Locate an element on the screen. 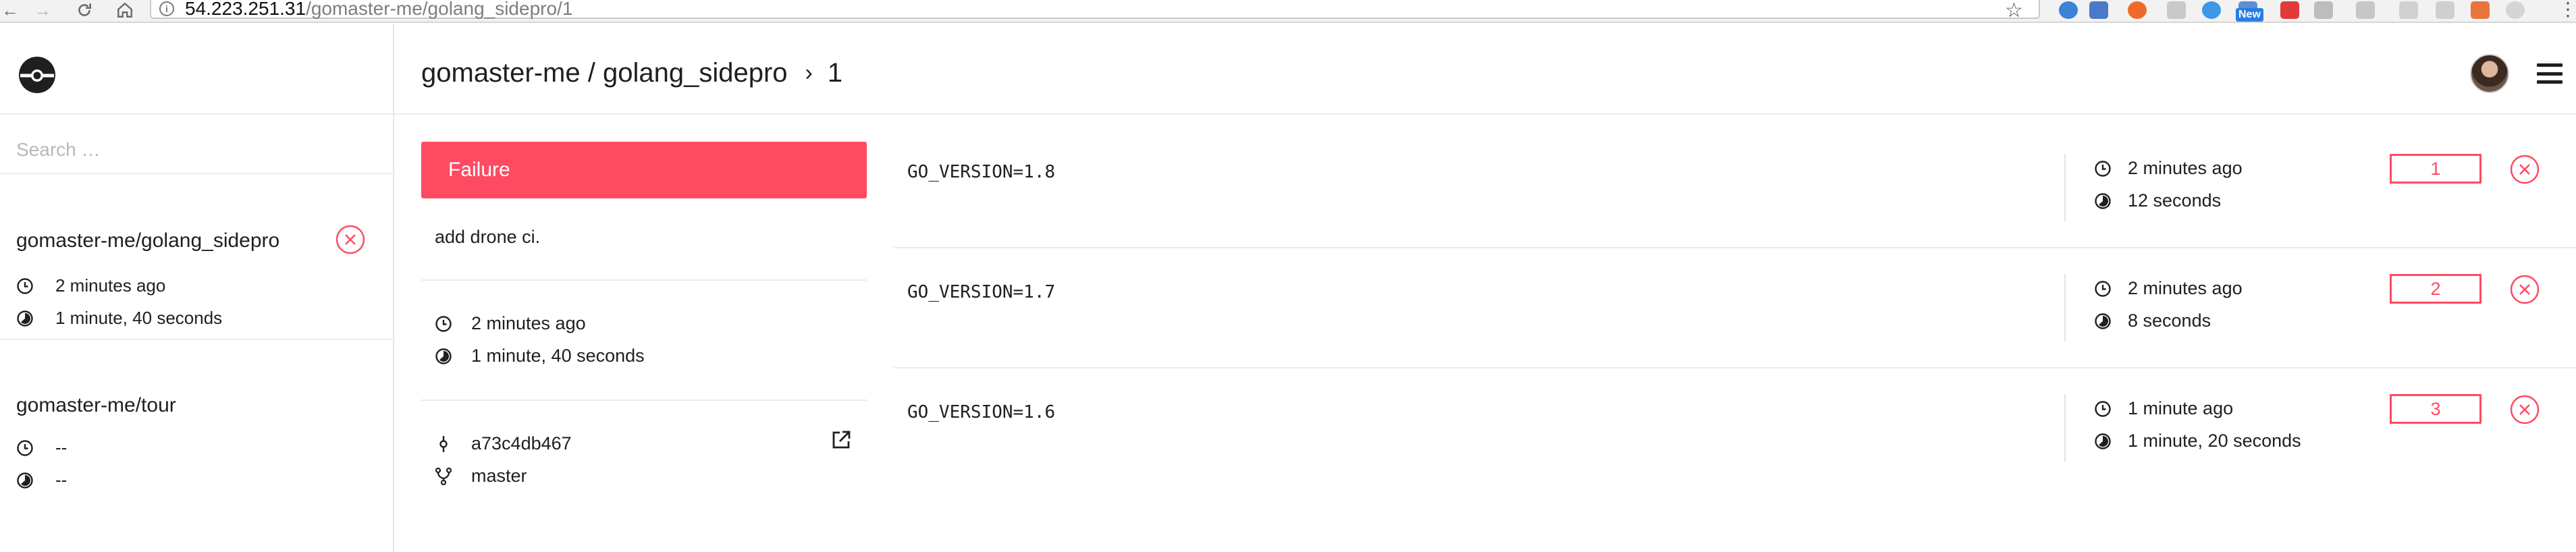 Image resolution: width=2576 pixels, height=552 pixels. commit-row: a73c4db467 is located at coordinates (503, 443).